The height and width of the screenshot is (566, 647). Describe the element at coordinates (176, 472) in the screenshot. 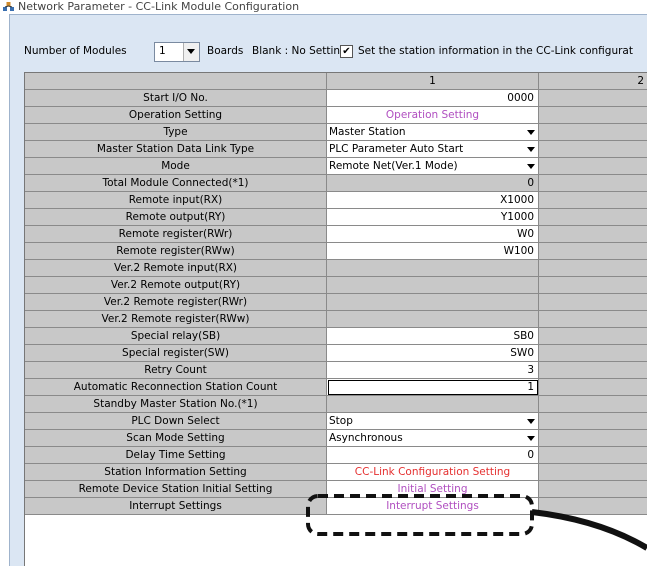

I see `row-label: Station Information Setting` at that location.